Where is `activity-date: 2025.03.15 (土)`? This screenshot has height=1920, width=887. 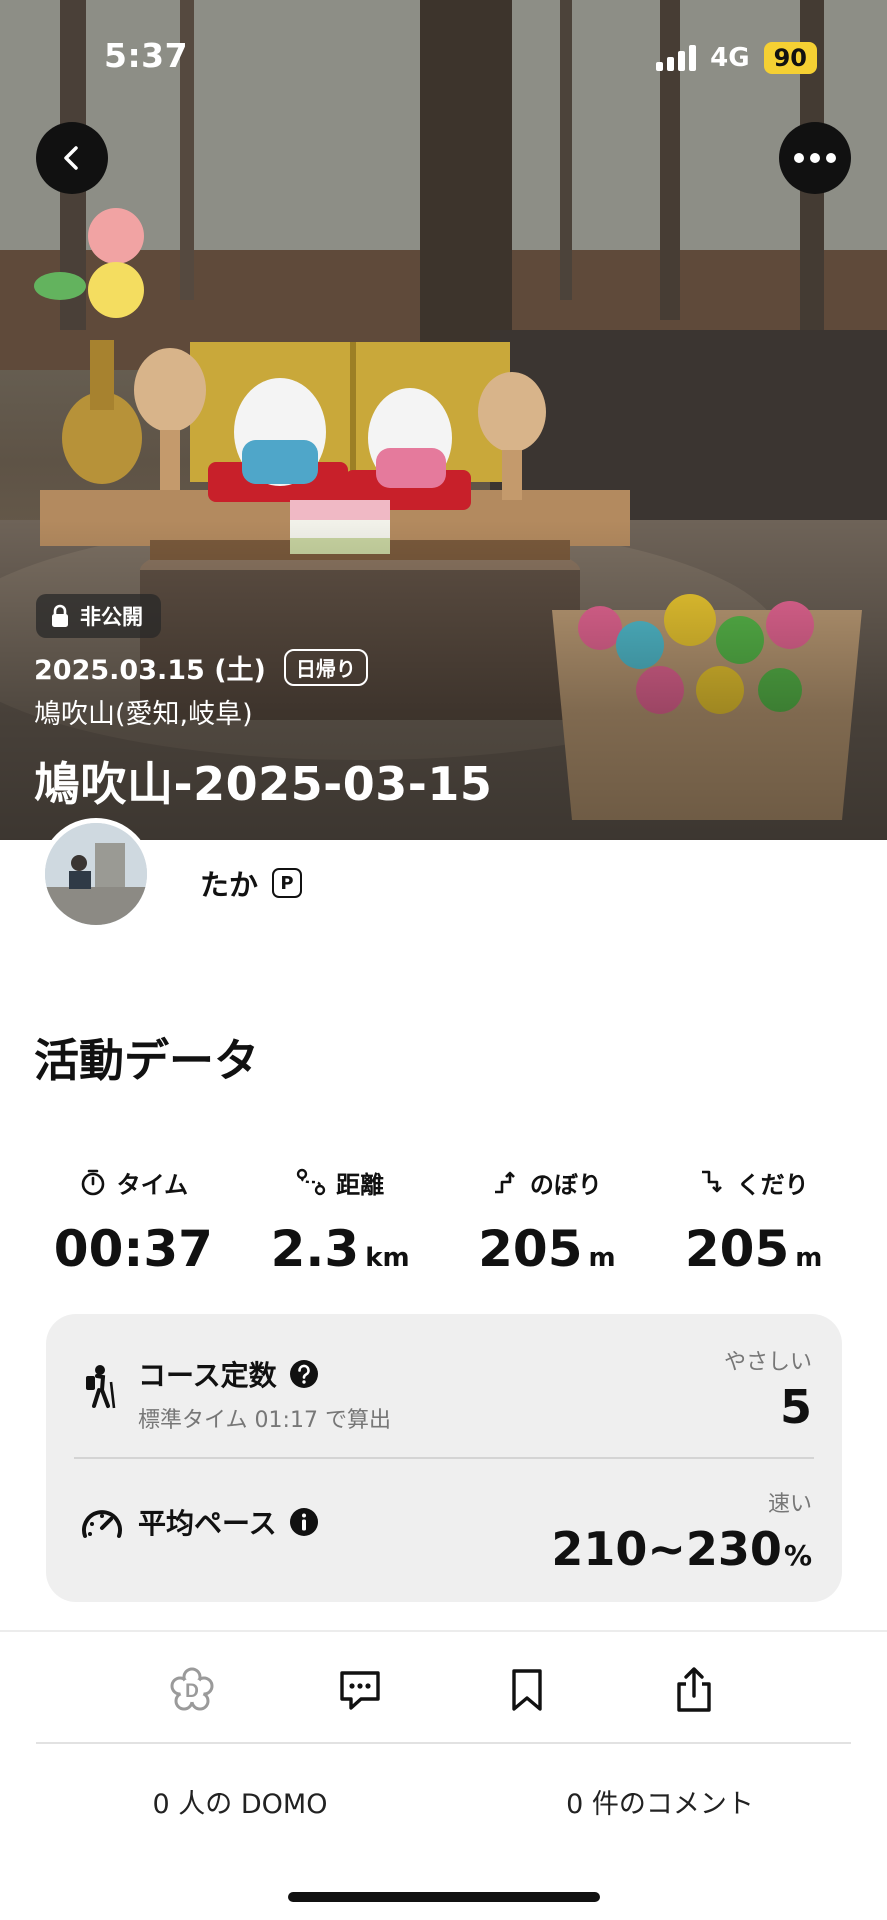 activity-date: 2025.03.15 (土) is located at coordinates (150, 670).